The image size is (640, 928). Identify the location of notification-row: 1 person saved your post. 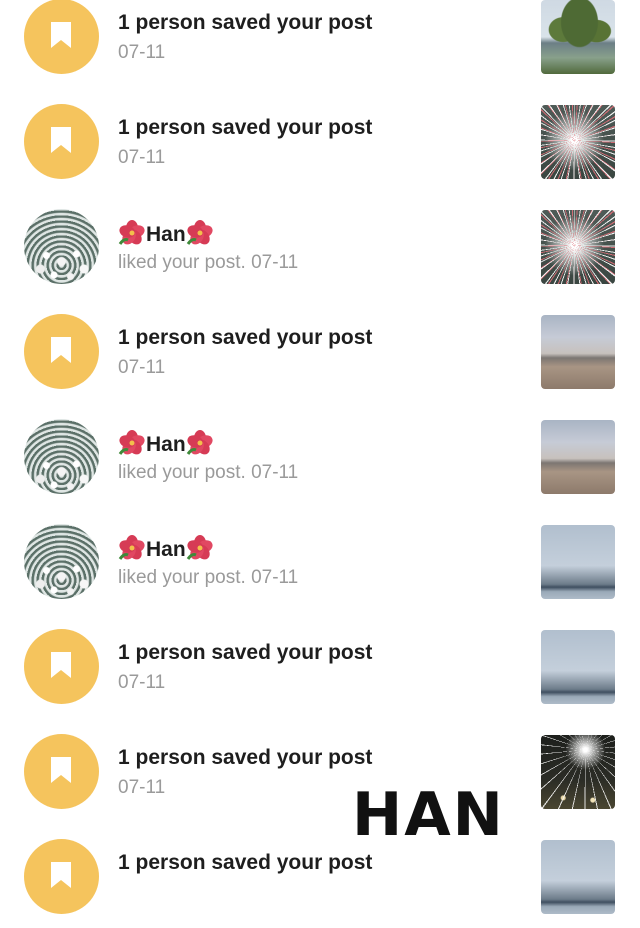
(320, 875).